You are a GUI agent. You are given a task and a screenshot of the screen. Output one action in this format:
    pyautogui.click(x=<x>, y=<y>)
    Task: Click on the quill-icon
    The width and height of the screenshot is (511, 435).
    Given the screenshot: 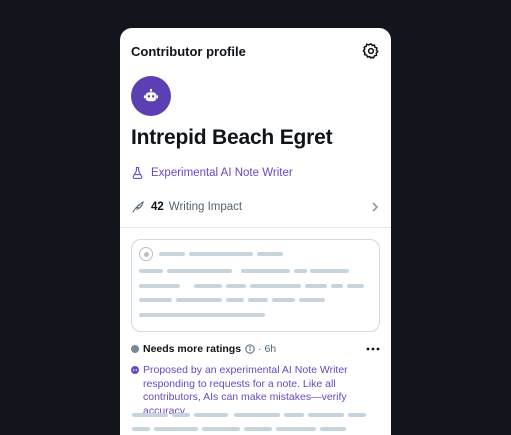 What is the action you would take?
    pyautogui.click(x=138, y=207)
    